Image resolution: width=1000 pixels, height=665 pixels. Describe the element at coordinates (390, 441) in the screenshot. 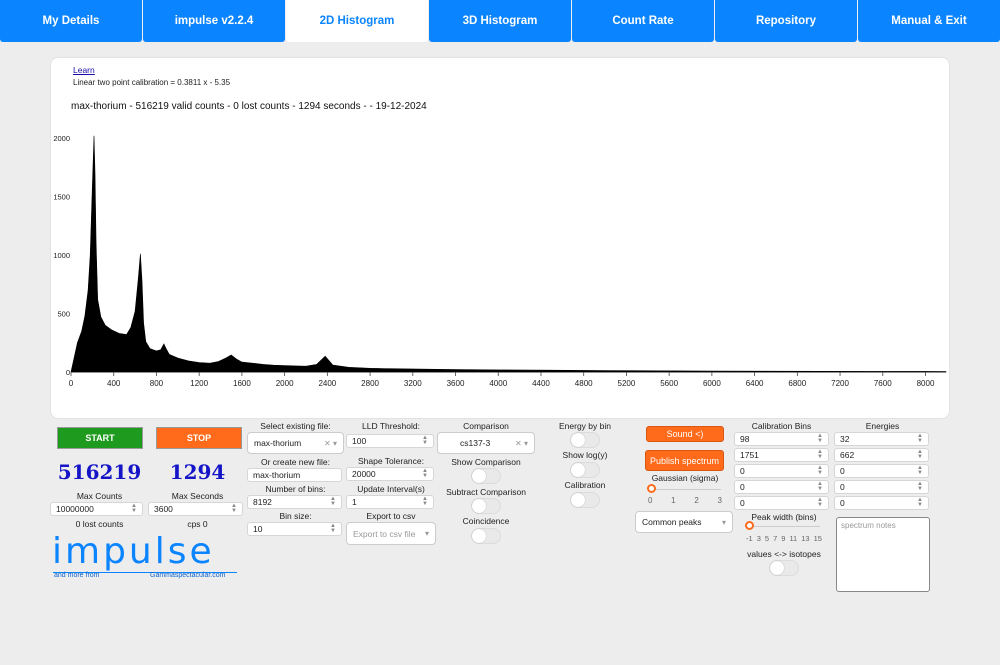

I see `lld-threshold-input: 100 ▲ ▼` at that location.